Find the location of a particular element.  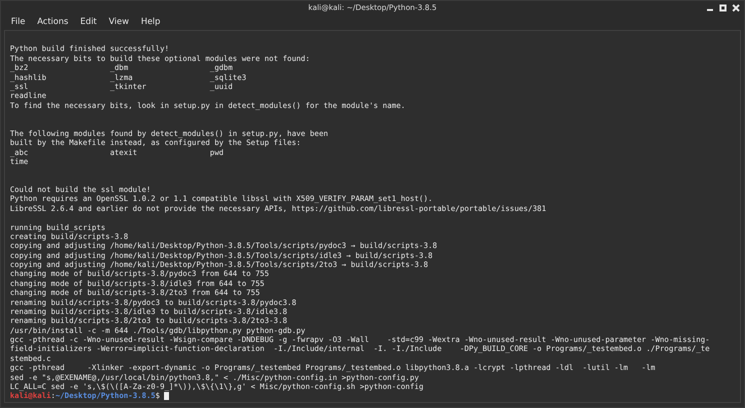

menu-item: Edit is located at coordinates (88, 22).